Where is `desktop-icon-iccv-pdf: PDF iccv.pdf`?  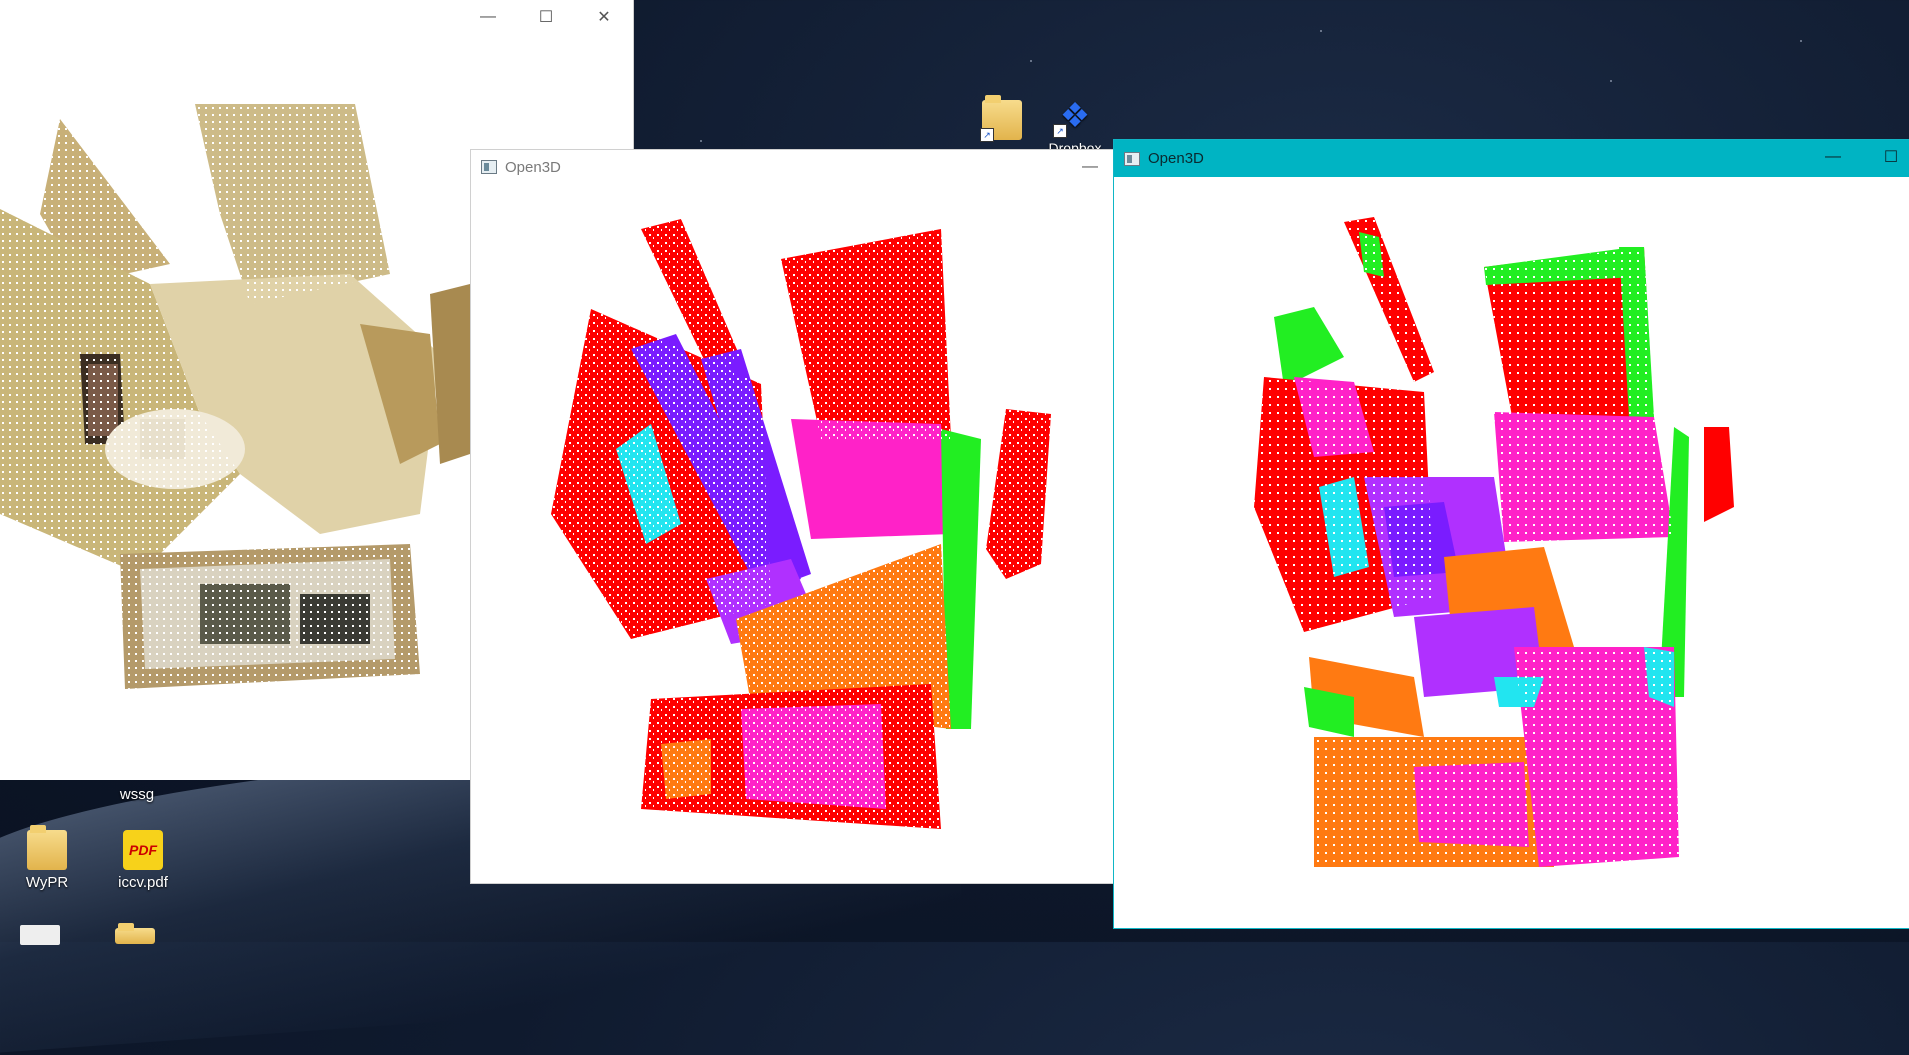
desktop-icon-iccv-pdf: PDF iccv.pdf is located at coordinates (143, 860).